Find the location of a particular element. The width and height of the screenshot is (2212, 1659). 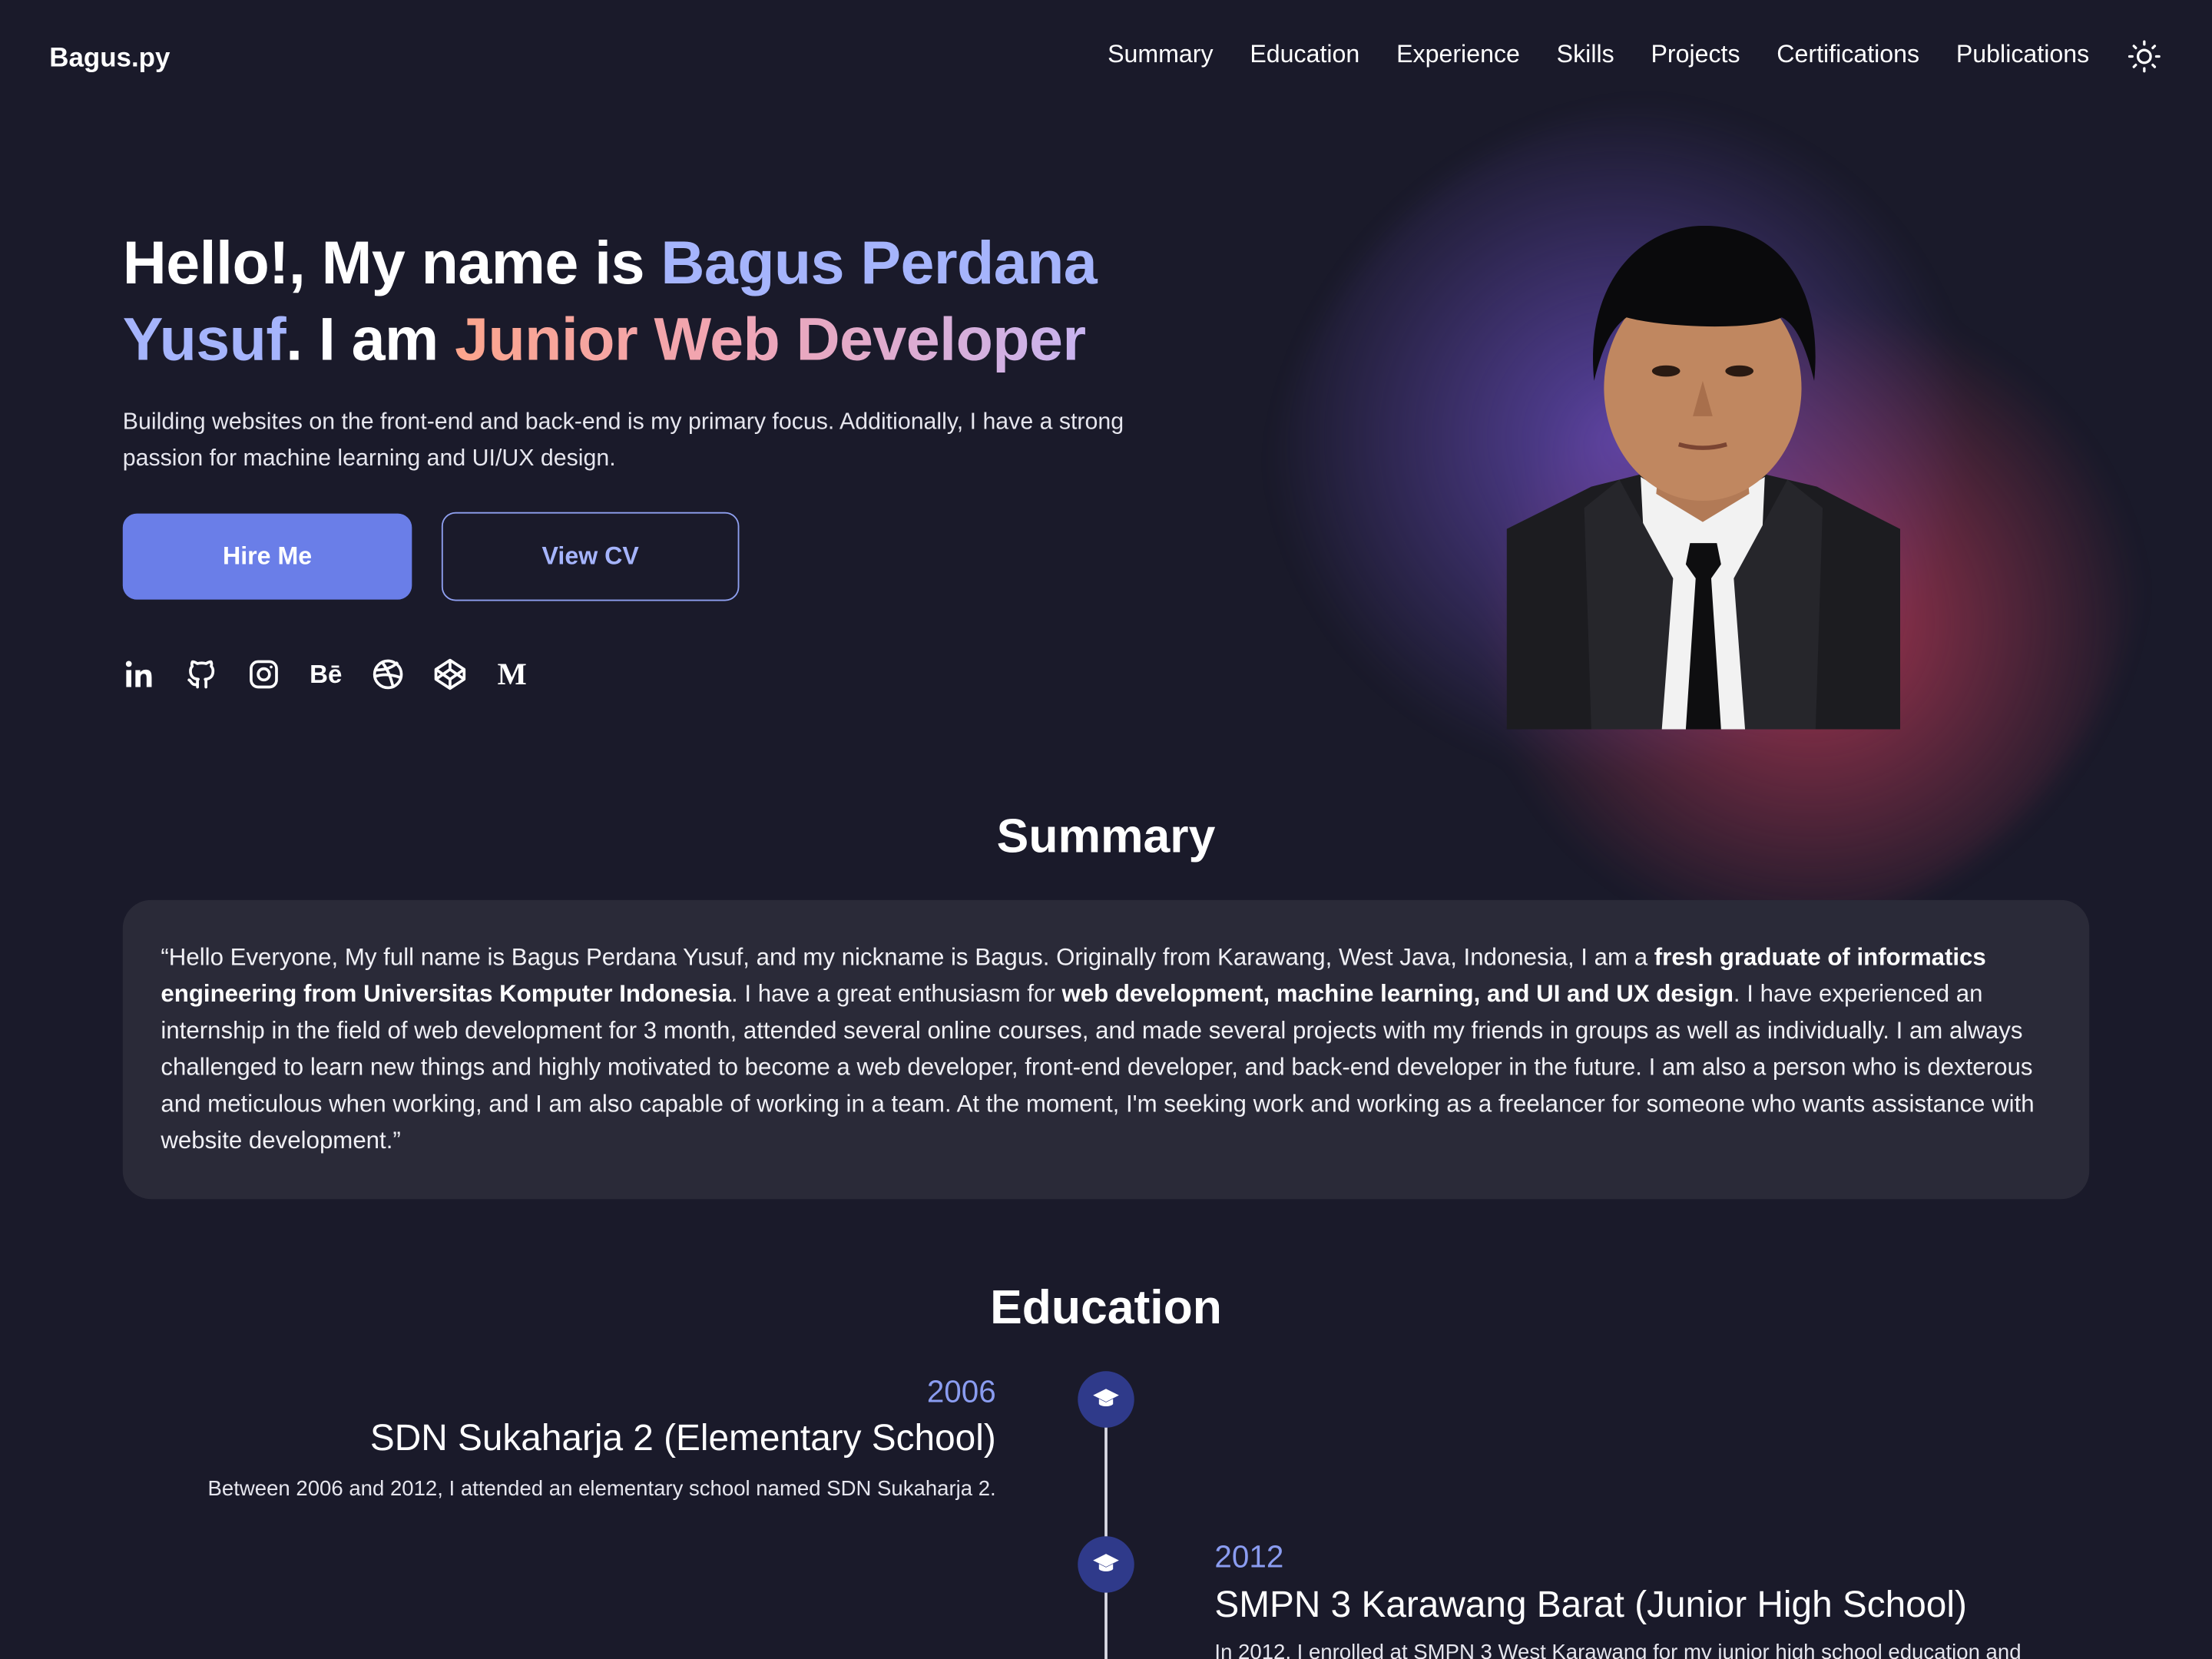

nav-skills: Skills is located at coordinates (1585, 54).